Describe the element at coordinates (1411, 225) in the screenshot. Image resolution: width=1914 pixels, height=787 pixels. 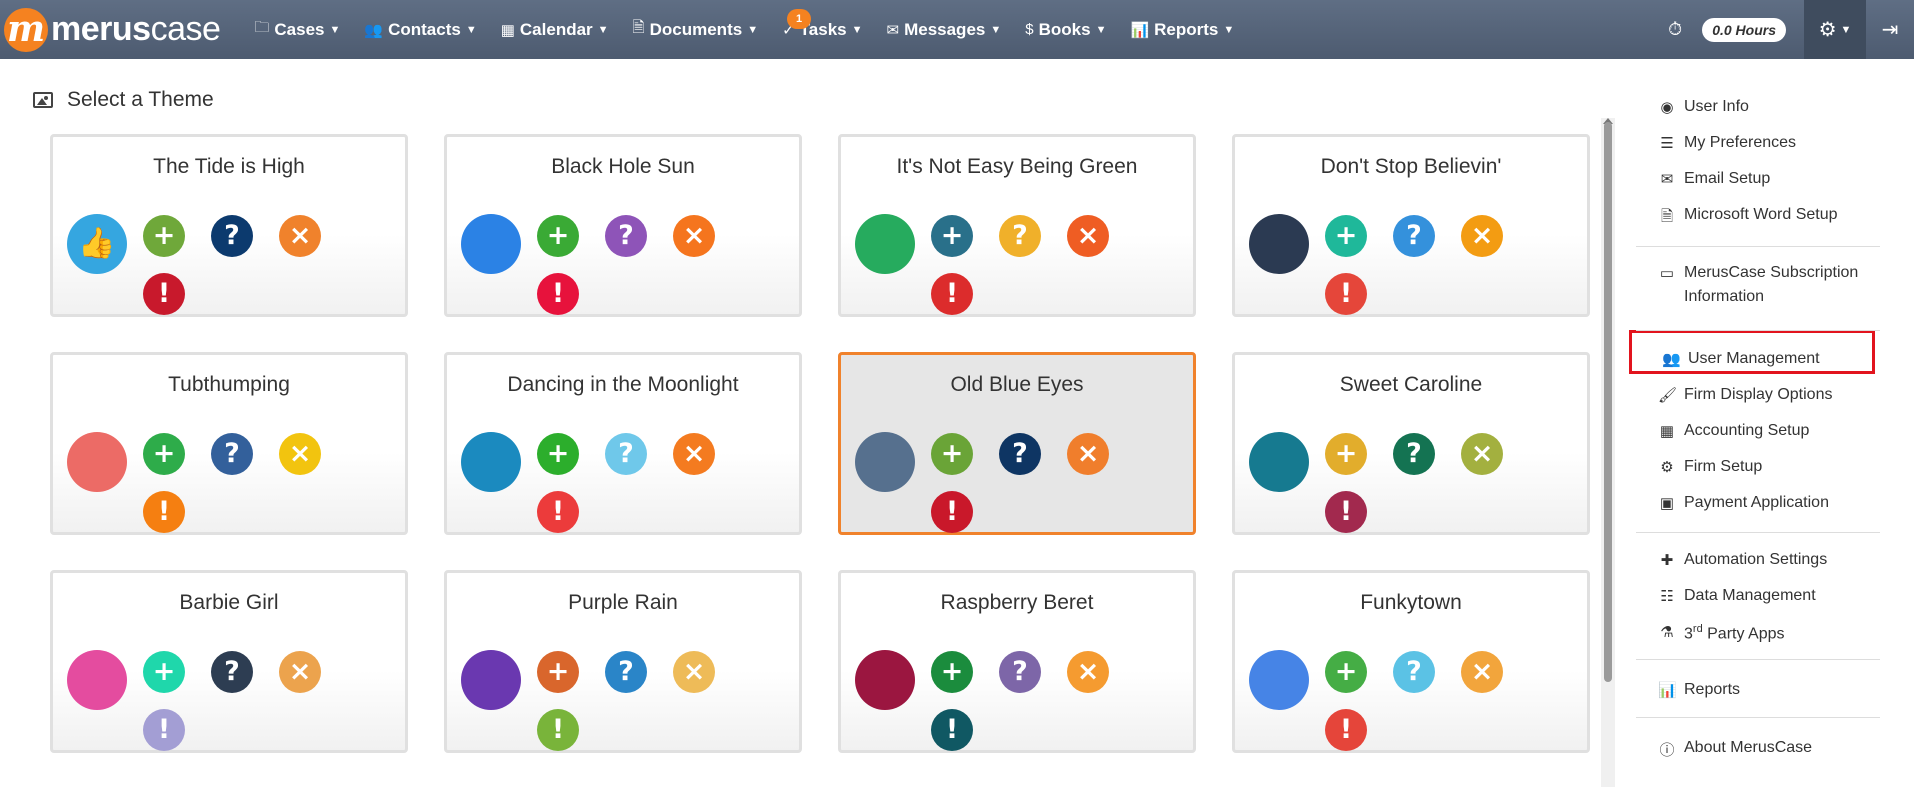
I see `theme-card: Don't Stop Believin' +? ×!` at that location.